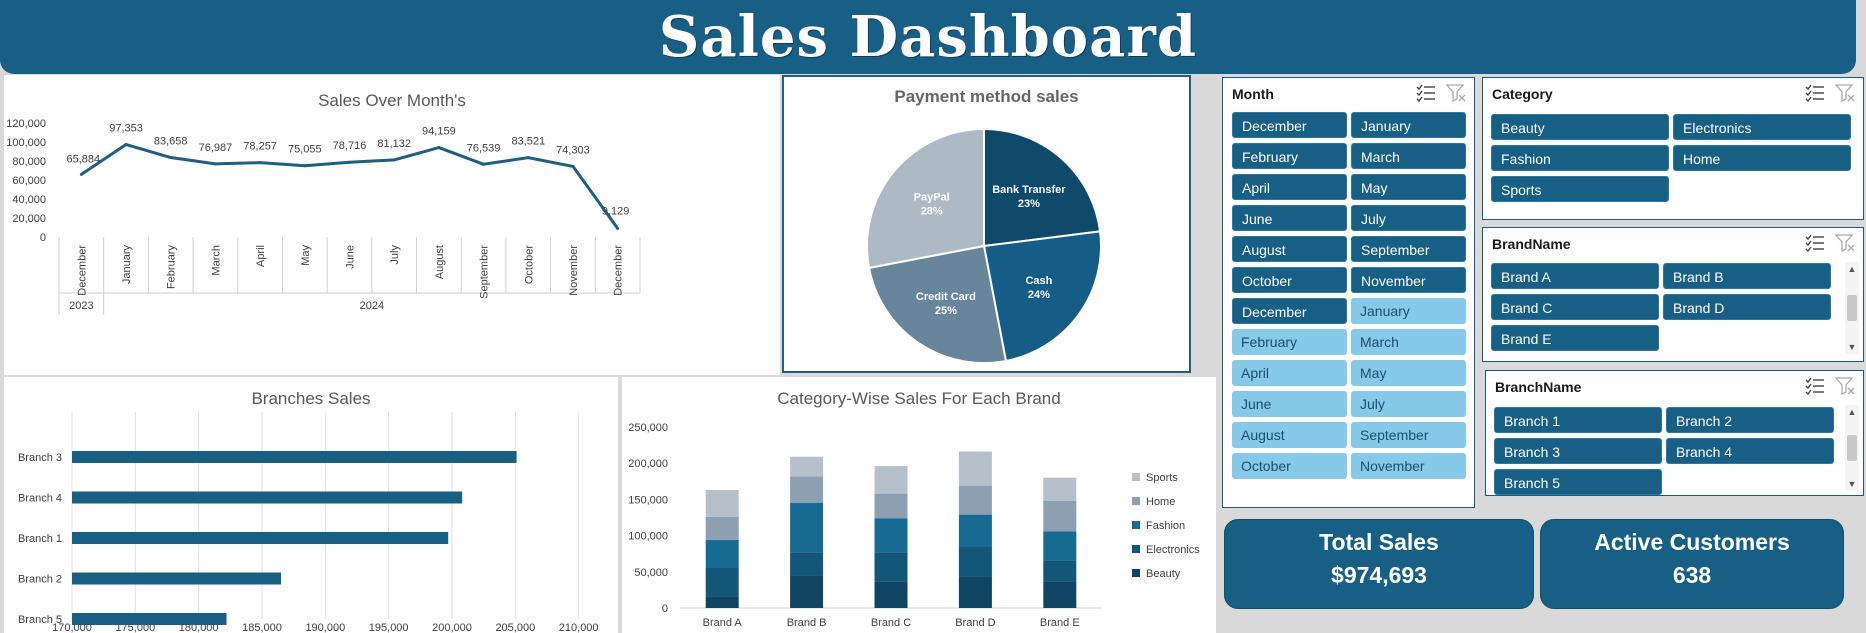  I want to click on category-slicer-item: Sports, so click(1580, 189).